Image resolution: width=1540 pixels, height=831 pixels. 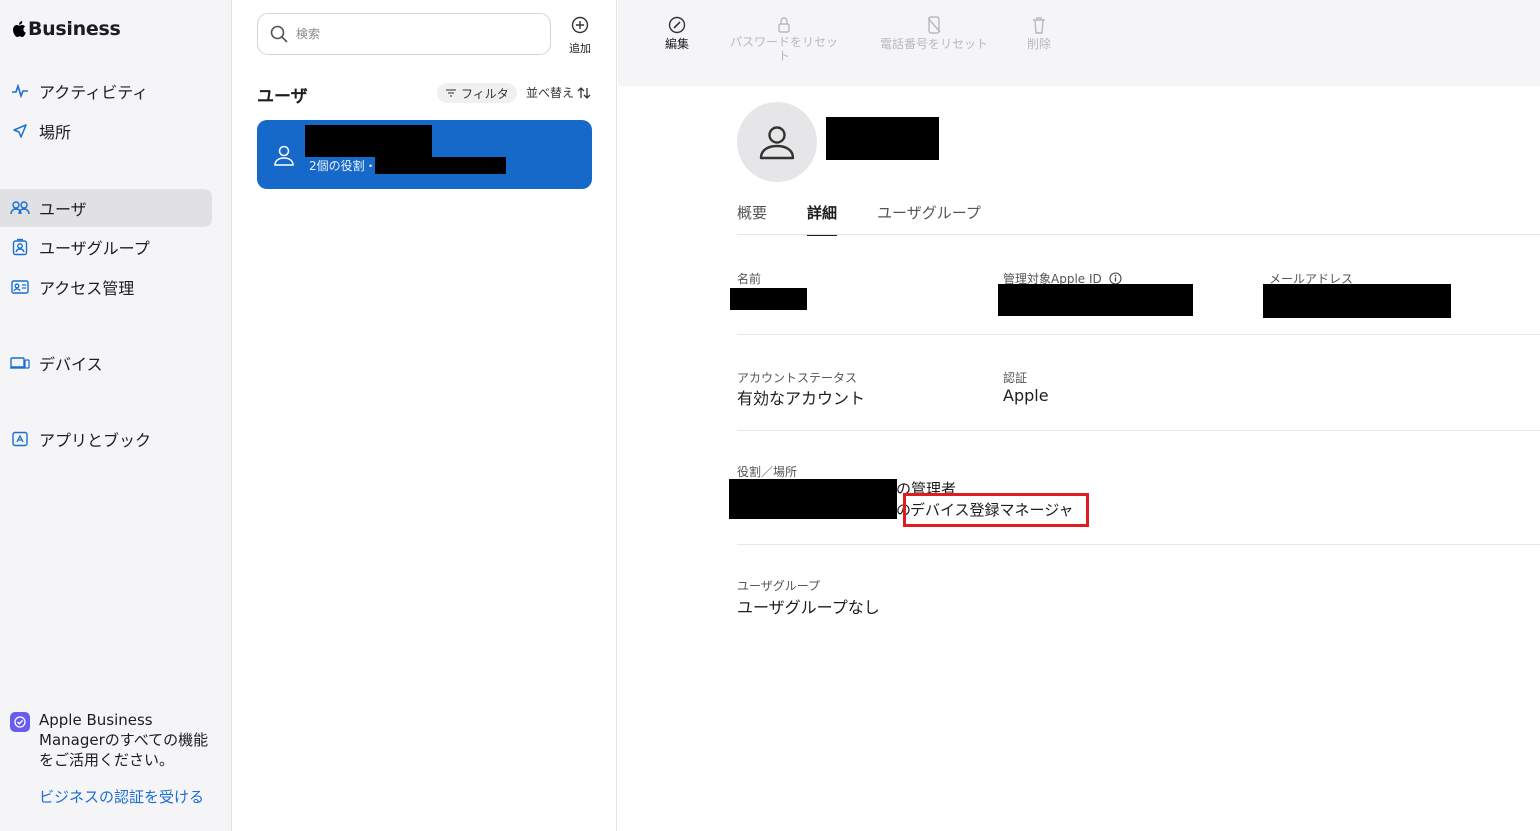 What do you see at coordinates (411, 34) in the screenshot?
I see `search-input` at bounding box center [411, 34].